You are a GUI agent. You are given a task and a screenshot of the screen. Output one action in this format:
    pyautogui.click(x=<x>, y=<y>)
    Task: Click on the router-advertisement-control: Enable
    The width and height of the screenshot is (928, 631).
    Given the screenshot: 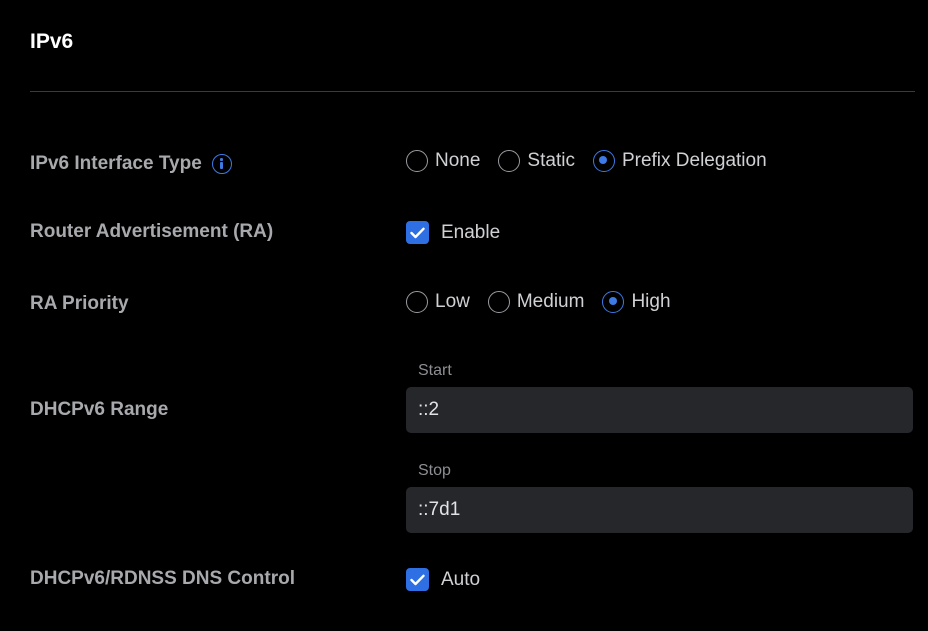 What is the action you would take?
    pyautogui.click(x=453, y=232)
    